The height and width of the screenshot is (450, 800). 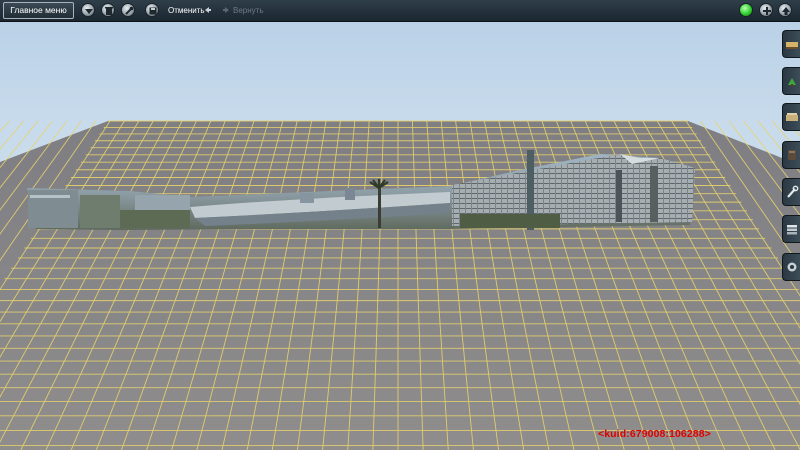 I want to click on top-toolbar: Главное меню Отменить Вернуть, so click(x=400, y=11).